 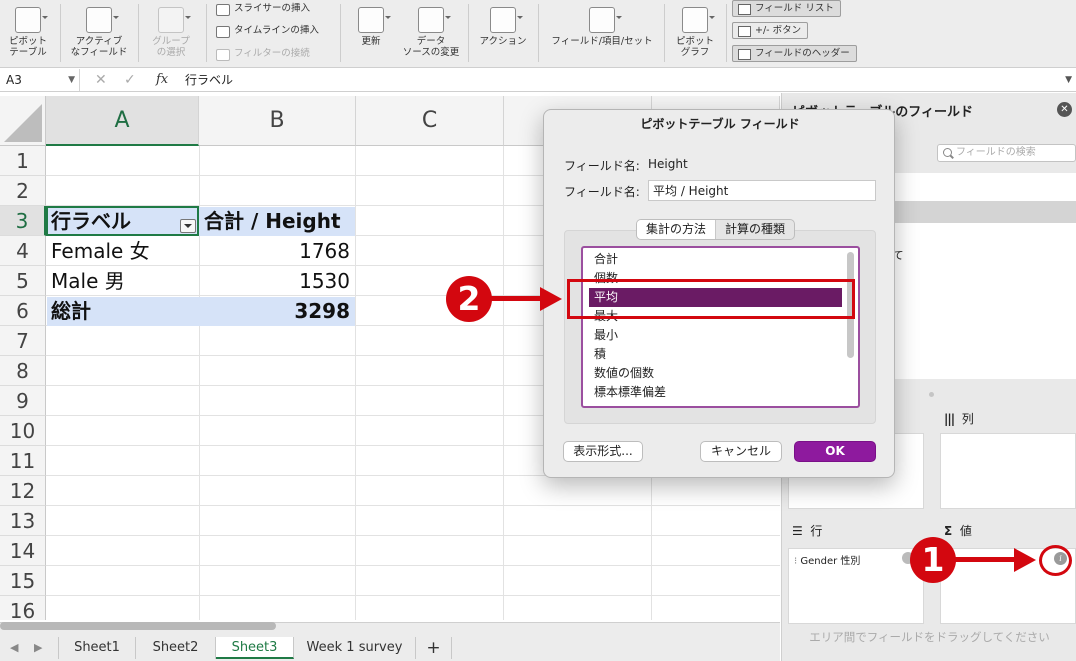 I want to click on expand-formula-bar-icon: ▼, so click(x=1068, y=80).